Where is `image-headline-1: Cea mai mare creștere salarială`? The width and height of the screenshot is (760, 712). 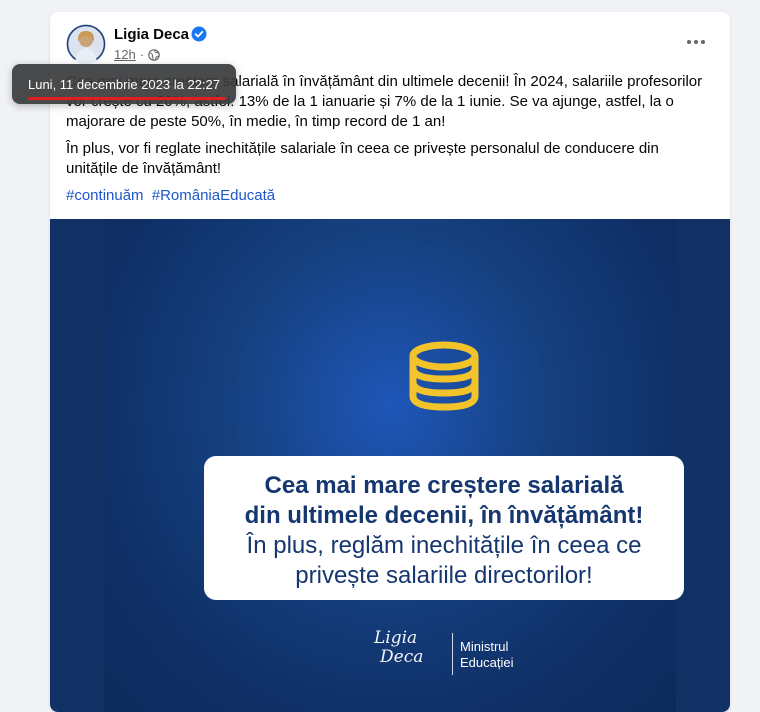 image-headline-1: Cea mai mare creștere salarială is located at coordinates (444, 485).